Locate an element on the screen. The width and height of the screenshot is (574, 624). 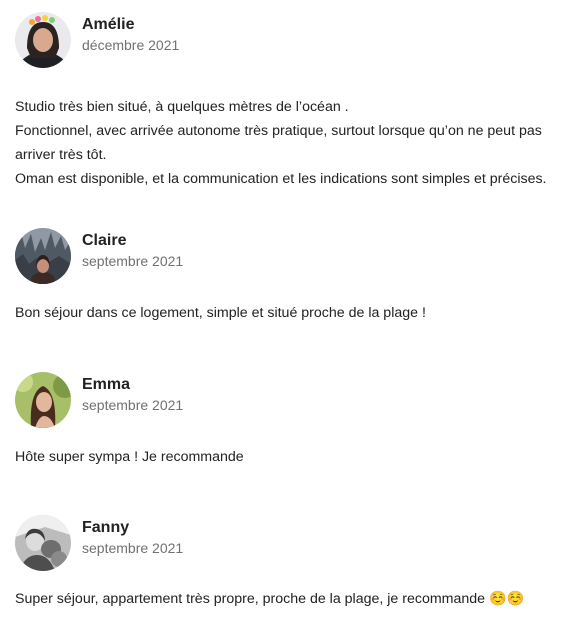
review-header: Emma septembre 2021 is located at coordinates (290, 401).